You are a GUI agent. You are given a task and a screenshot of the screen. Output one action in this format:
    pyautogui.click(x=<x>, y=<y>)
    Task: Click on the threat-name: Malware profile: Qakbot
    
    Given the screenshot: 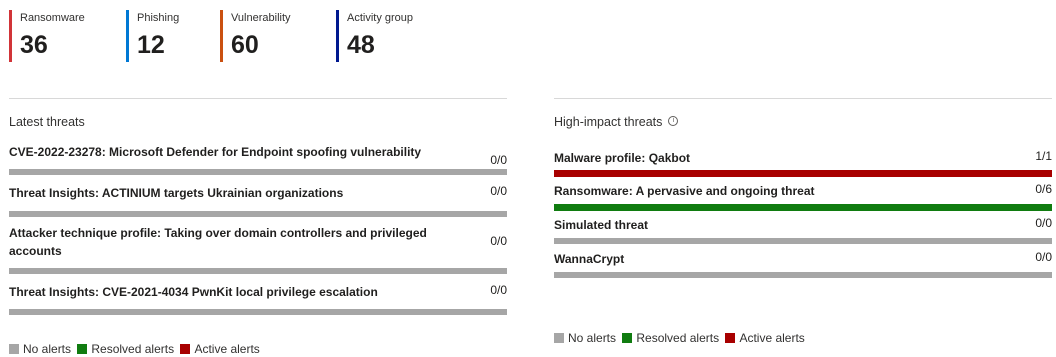 What is the action you would take?
    pyautogui.click(x=803, y=158)
    